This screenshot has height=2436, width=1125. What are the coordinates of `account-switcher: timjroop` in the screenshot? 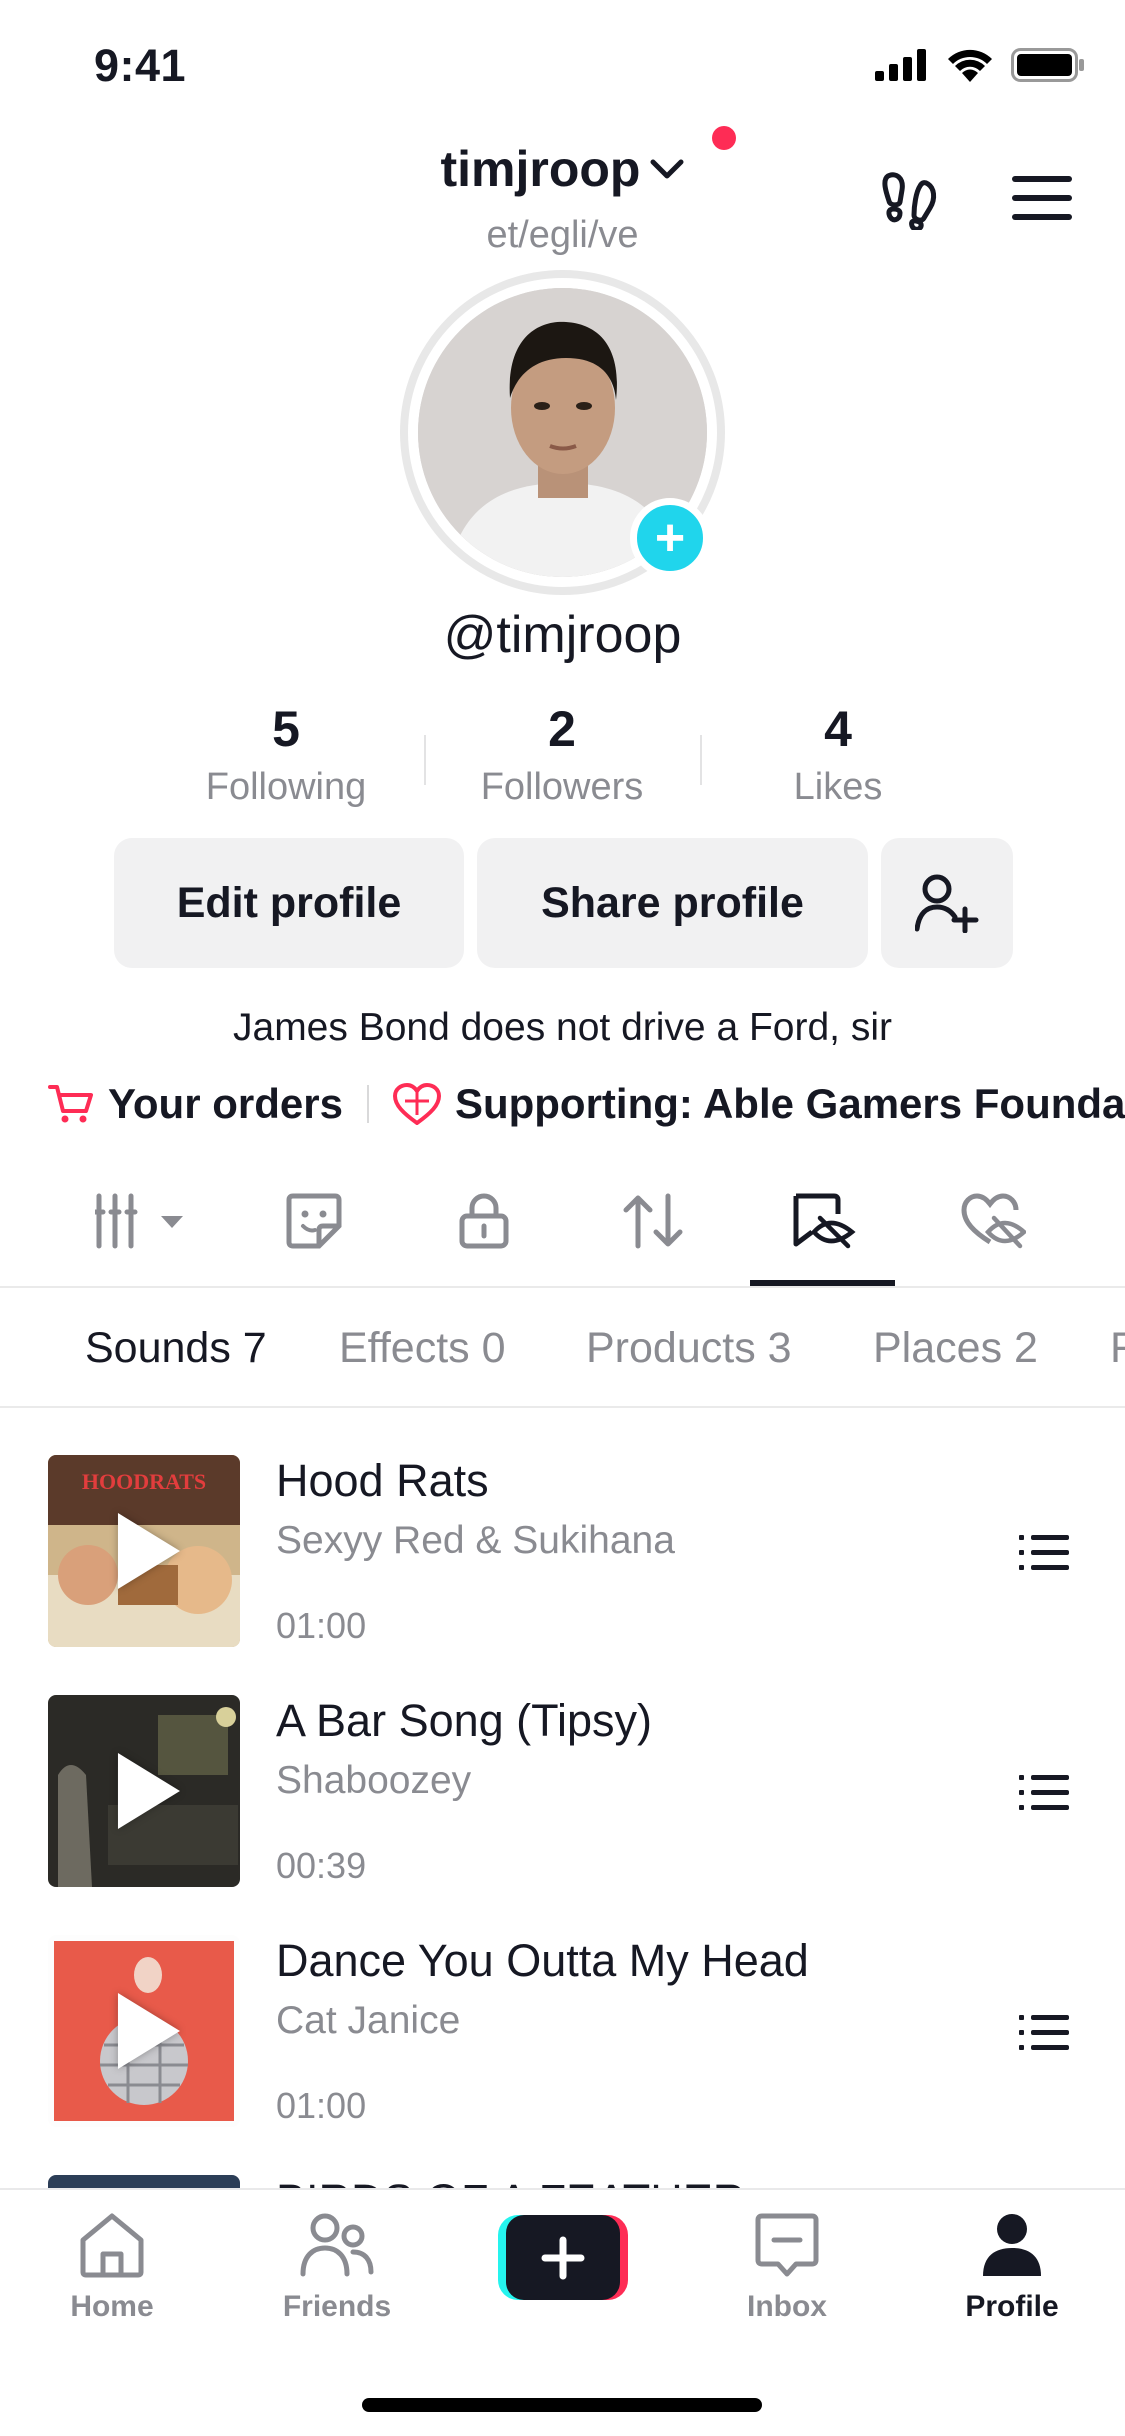 It's located at (562, 169).